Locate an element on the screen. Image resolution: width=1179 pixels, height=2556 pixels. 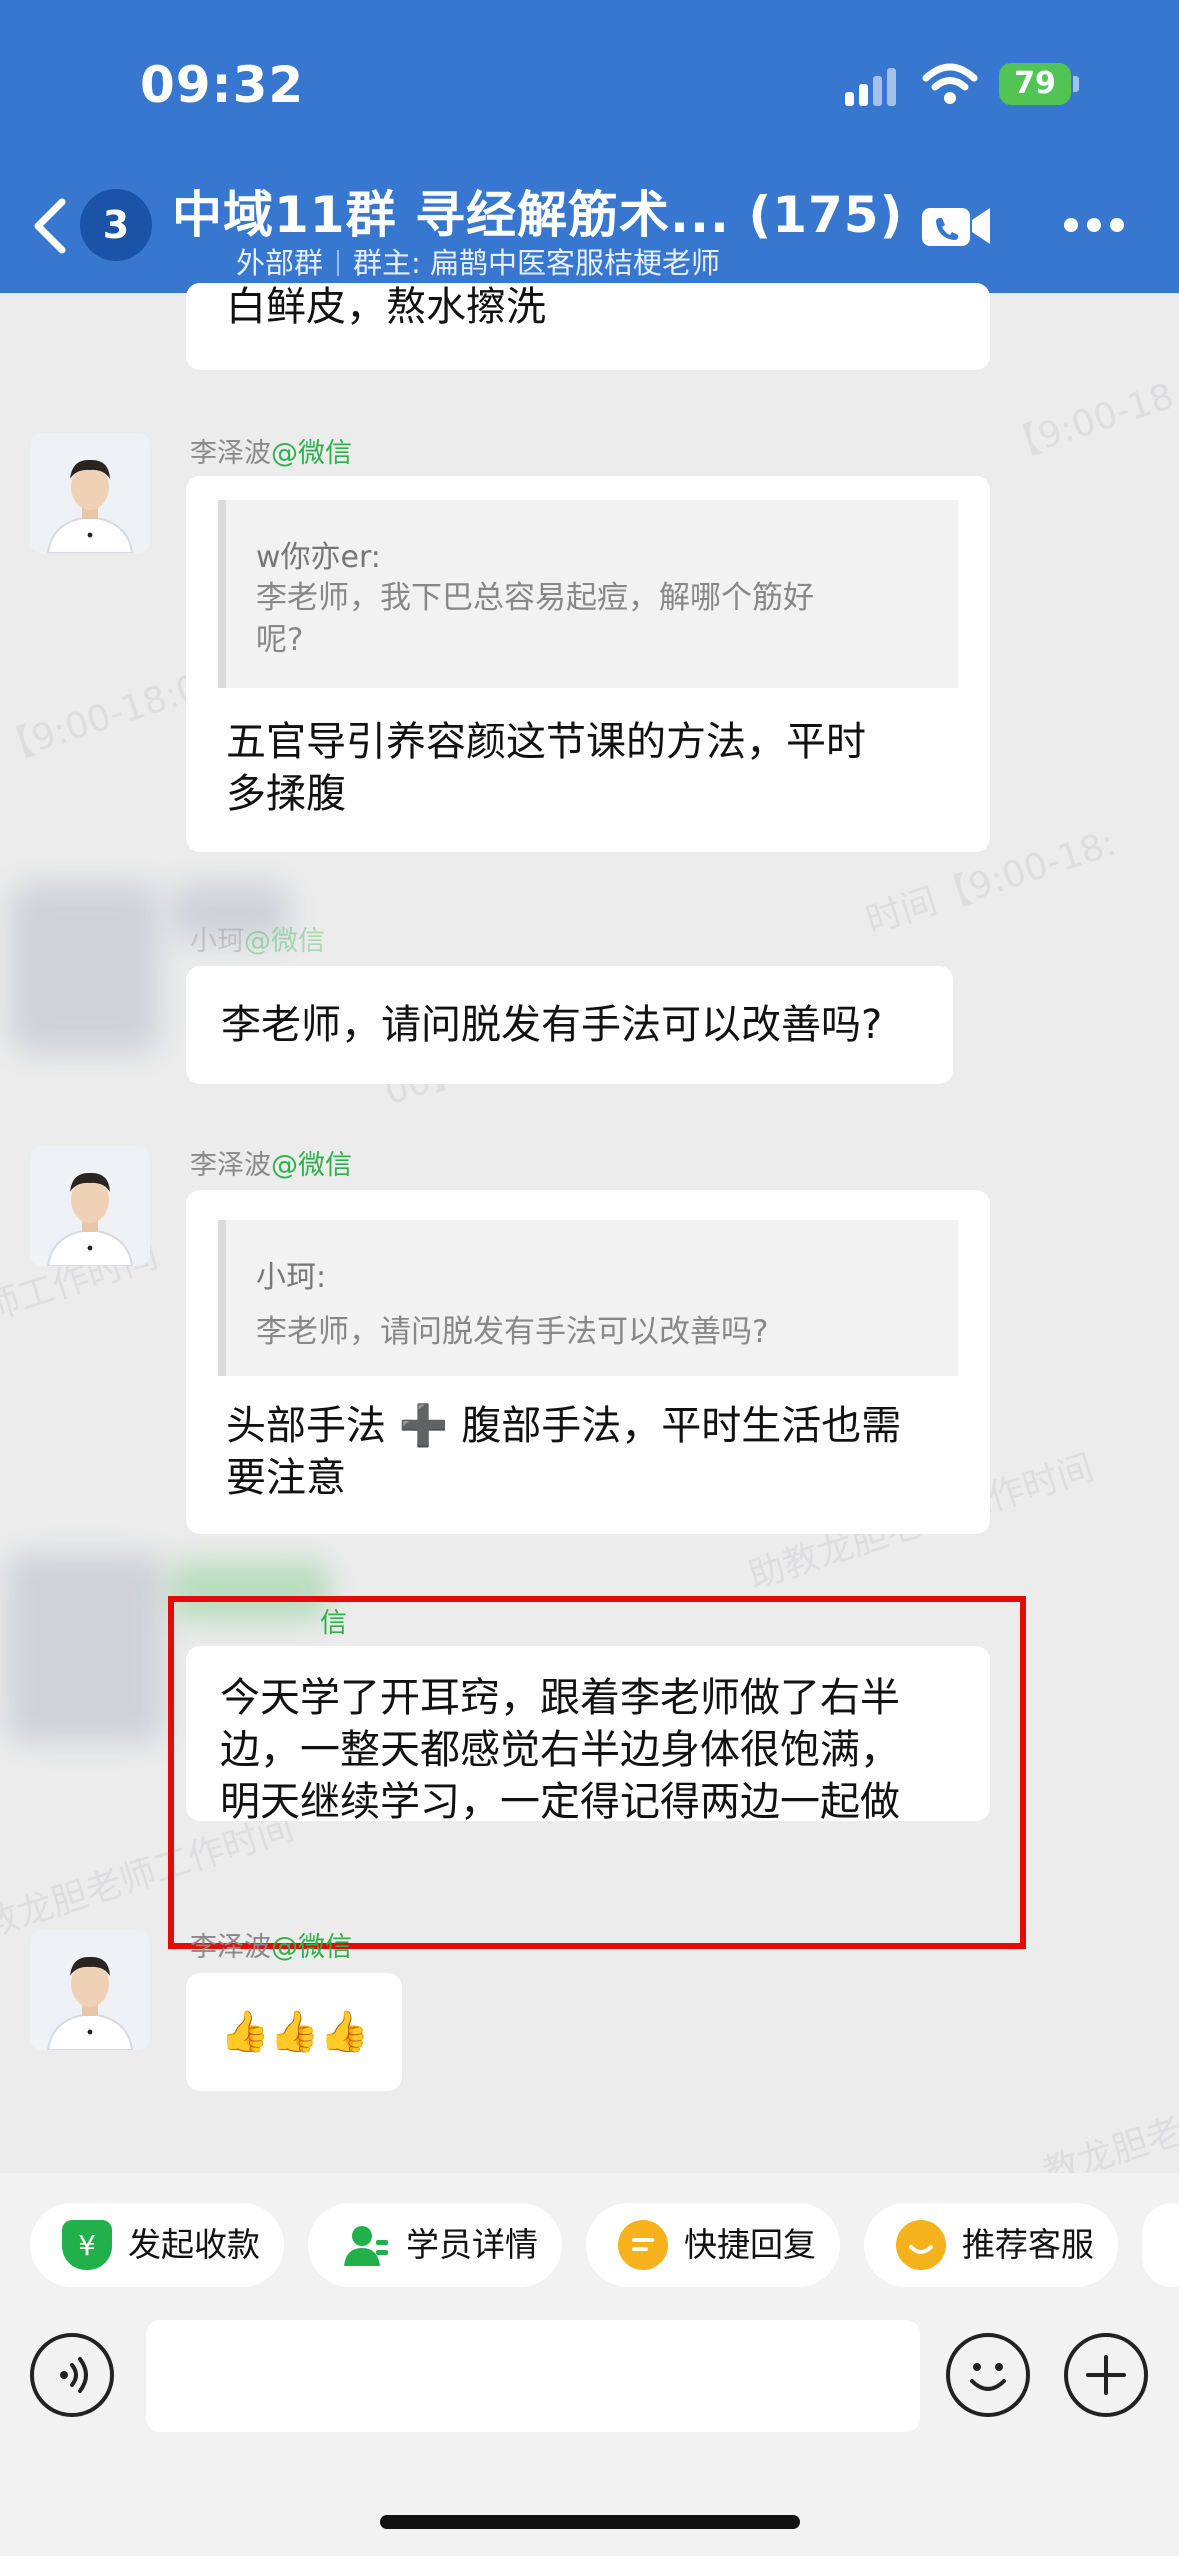
quote-text: 李老师，请问脱发有手法可以改善吗? is located at coordinates (512, 1332).